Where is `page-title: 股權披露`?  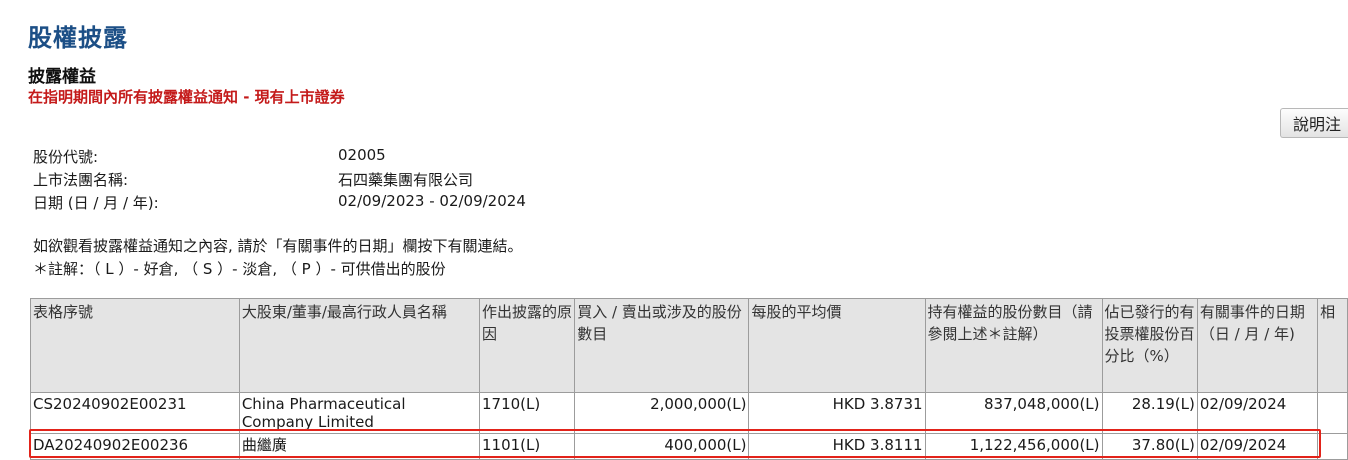 page-title: 股權披露 is located at coordinates (78, 38).